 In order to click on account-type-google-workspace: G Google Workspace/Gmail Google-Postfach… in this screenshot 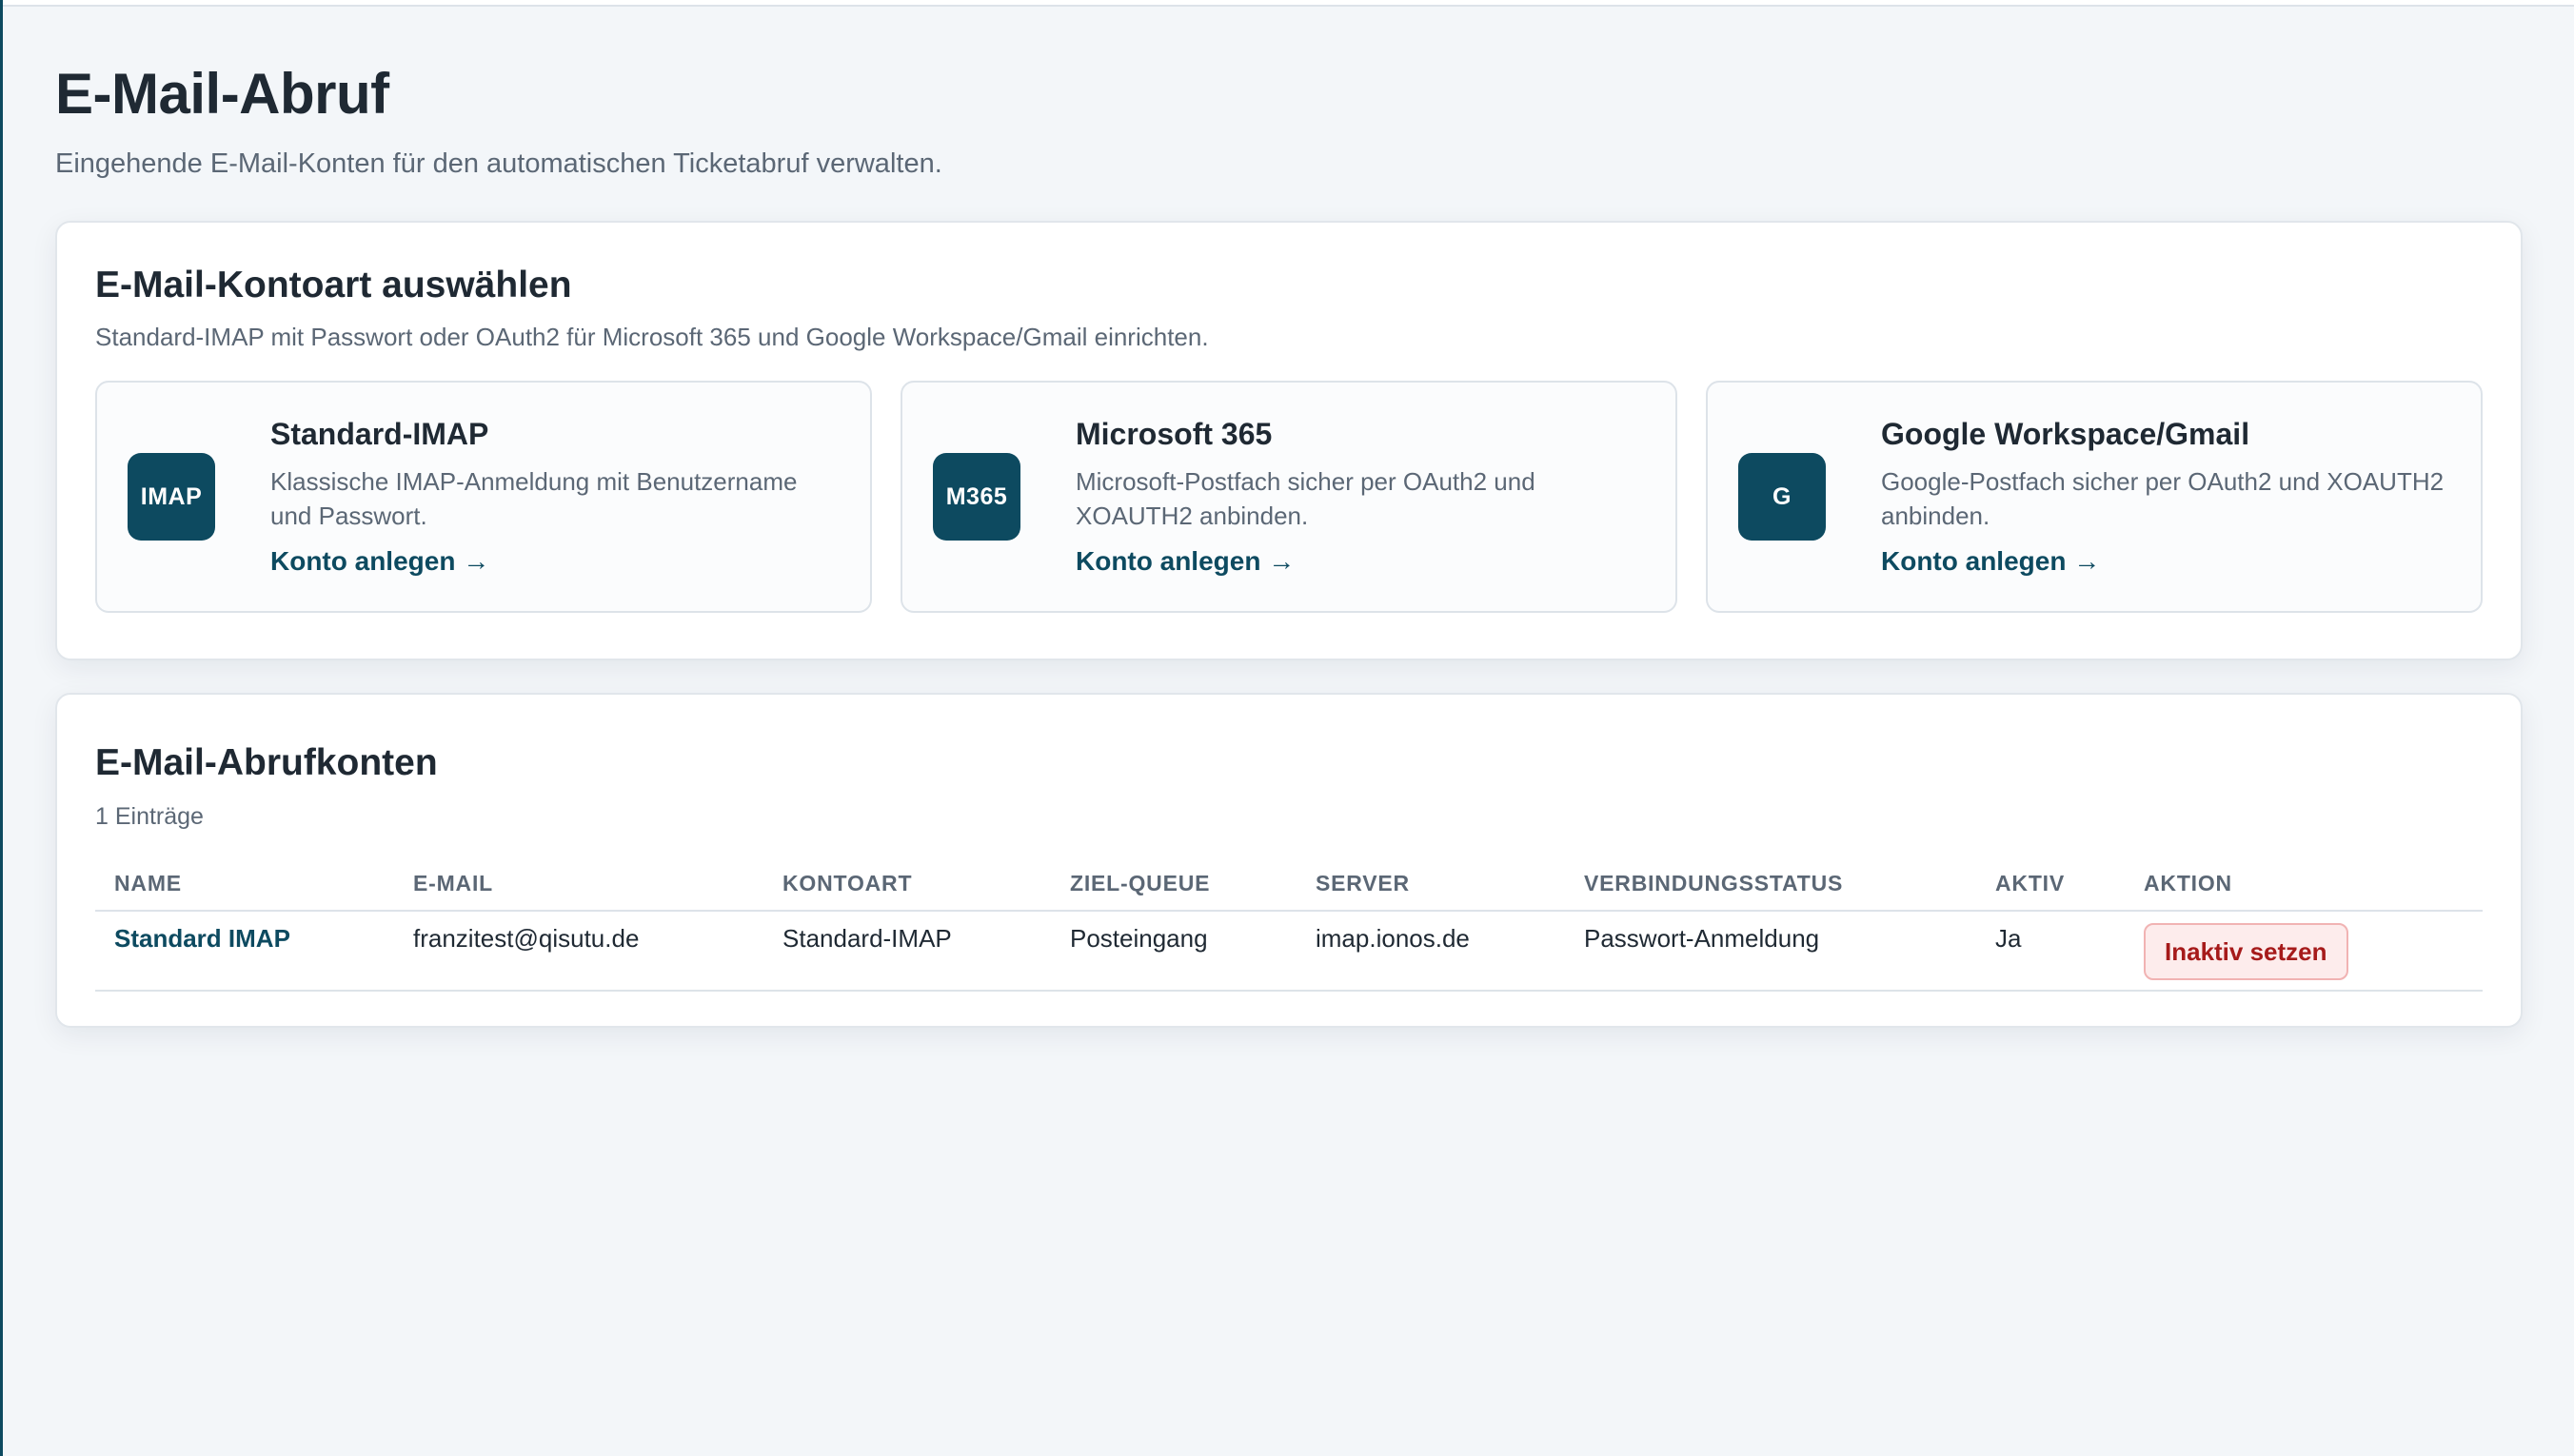, I will do `click(2094, 497)`.